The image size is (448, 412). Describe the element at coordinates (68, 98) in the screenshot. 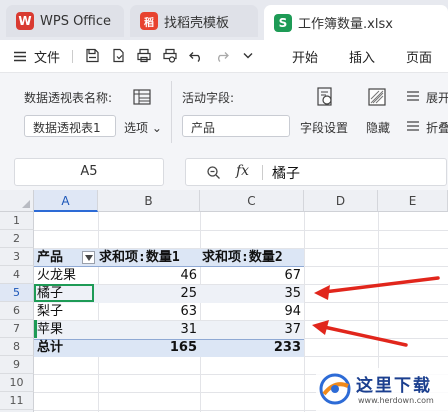

I see `pivot-name-label: 数据透视表名称:` at that location.